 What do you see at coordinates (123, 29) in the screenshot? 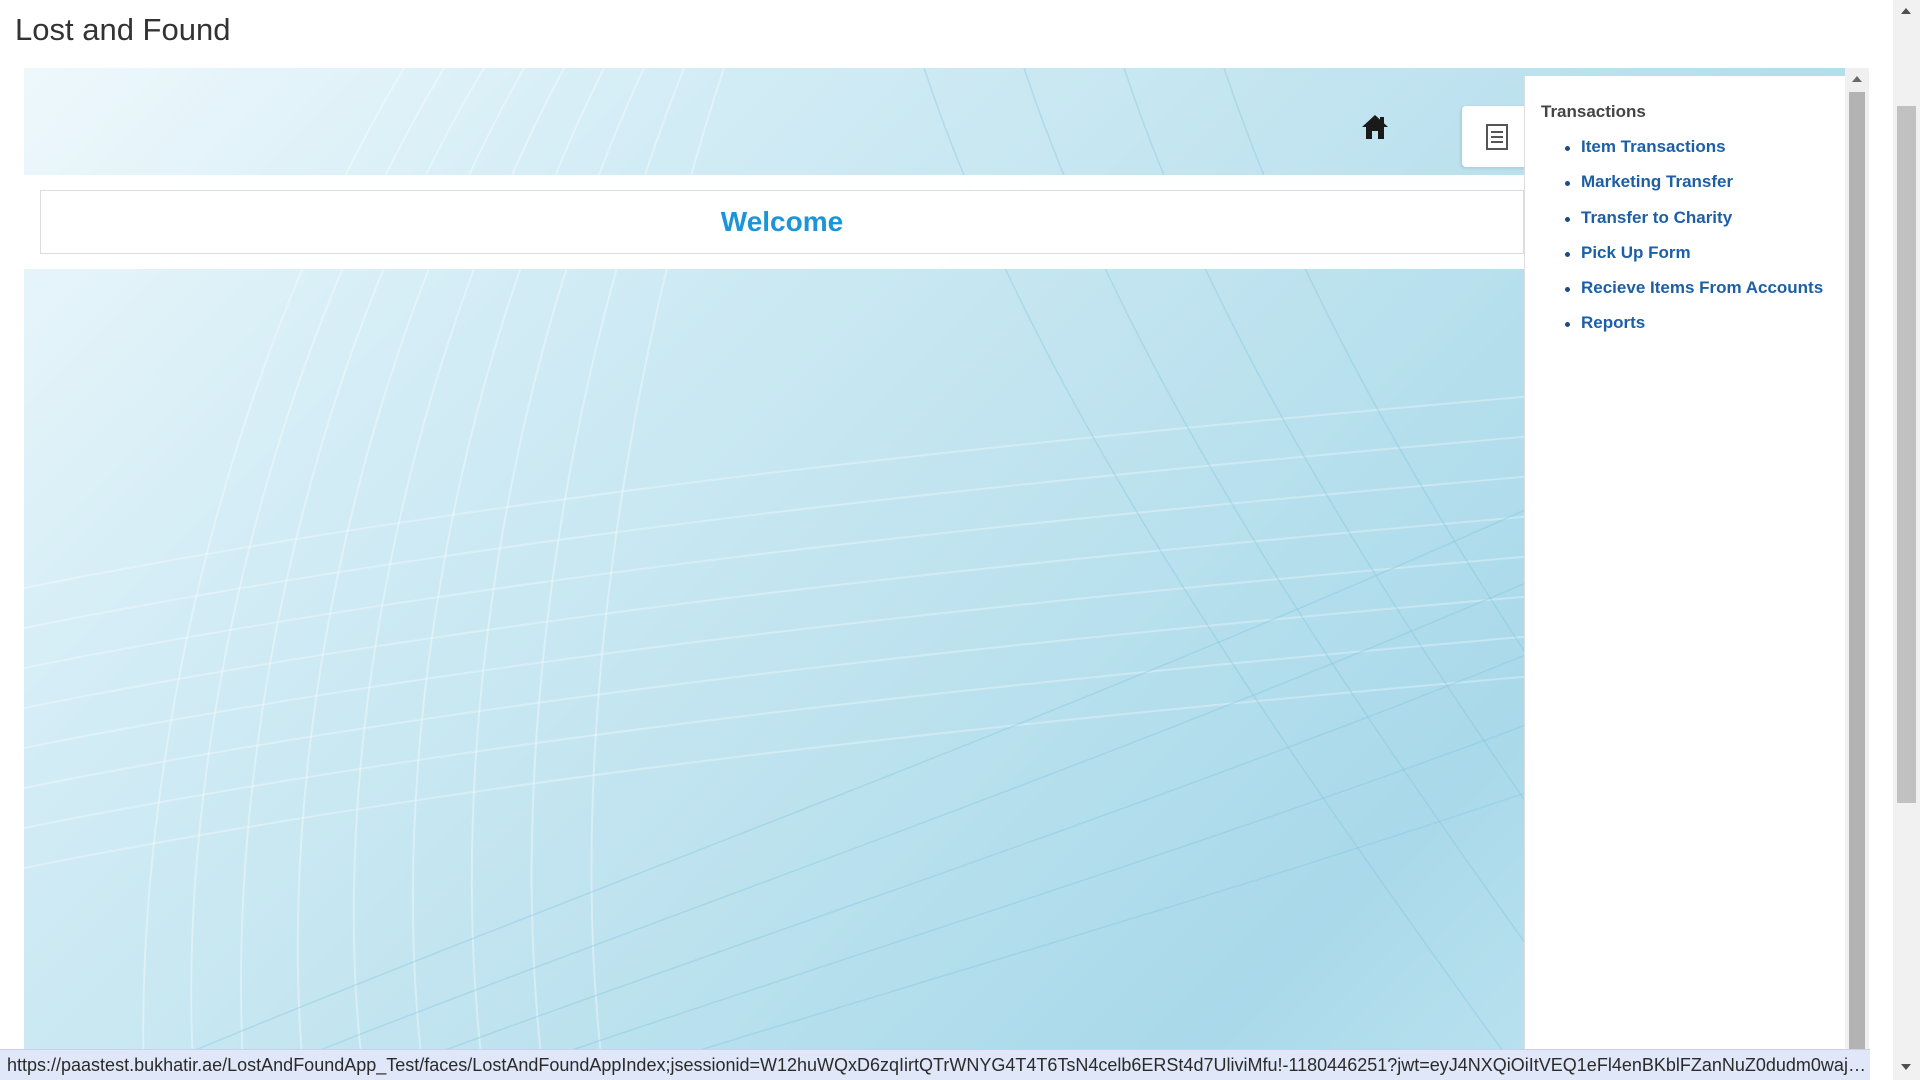
I see `app-title: Lost and Found` at bounding box center [123, 29].